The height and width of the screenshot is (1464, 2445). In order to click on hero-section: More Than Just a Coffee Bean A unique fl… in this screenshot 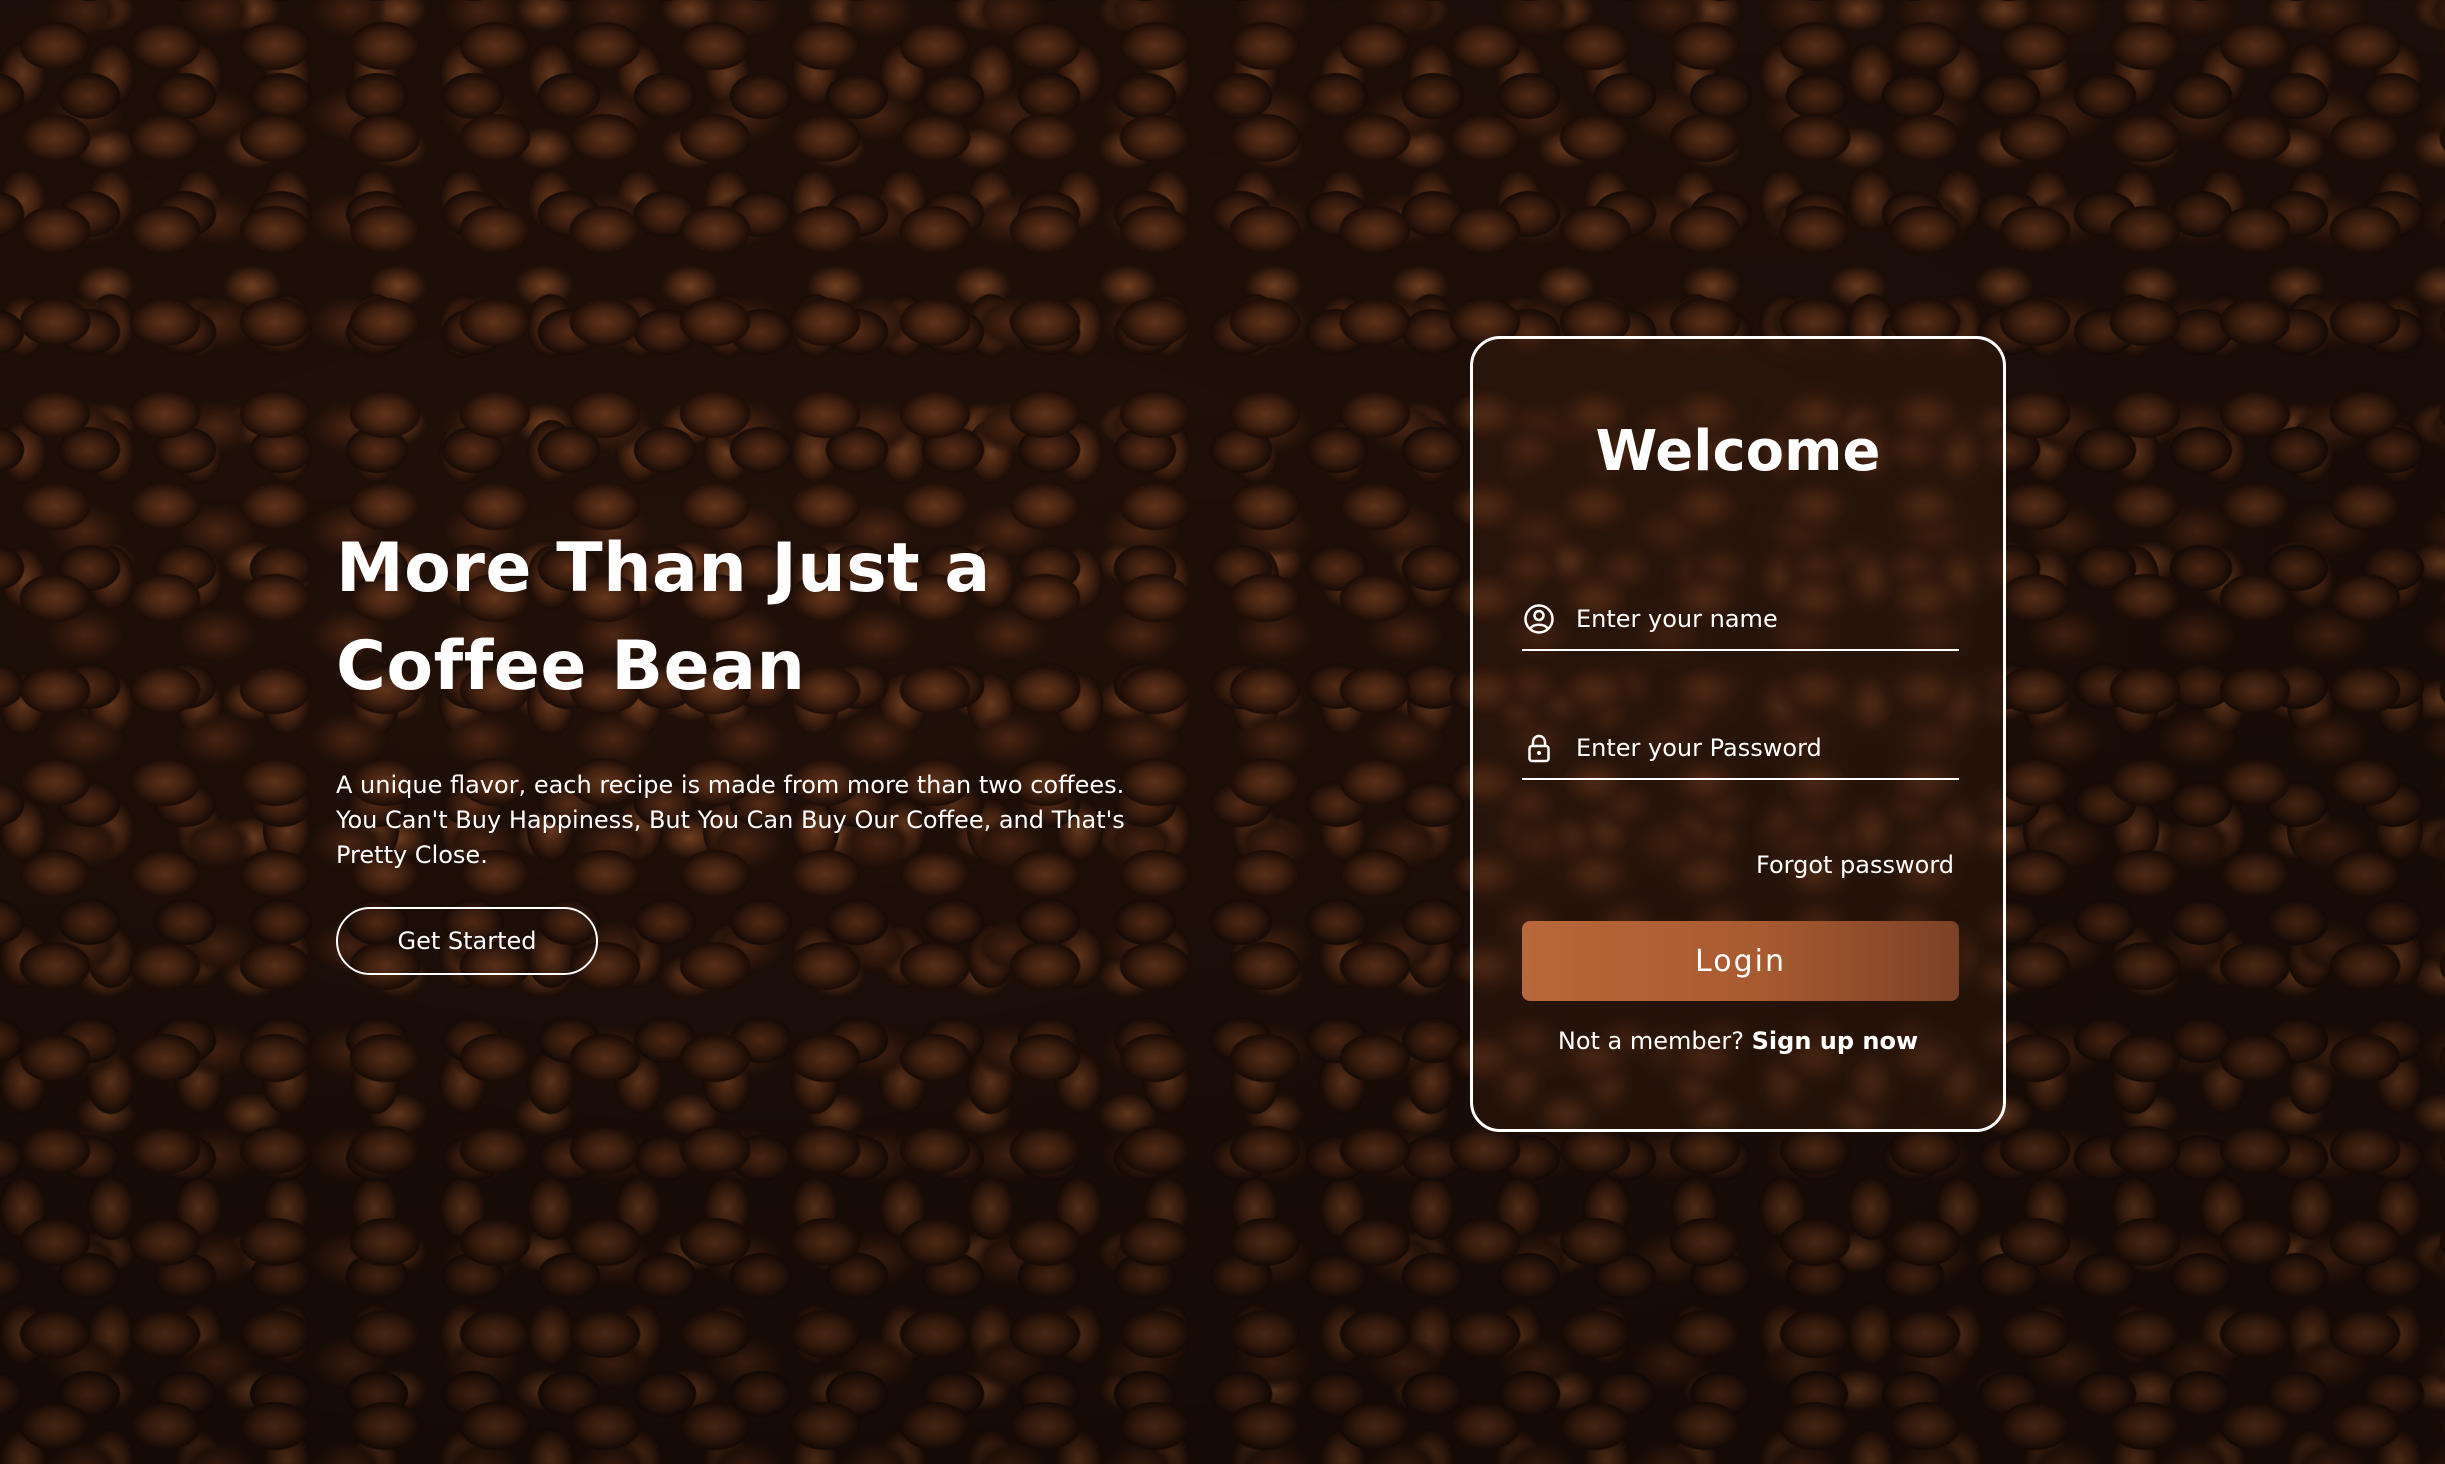, I will do `click(746, 747)`.